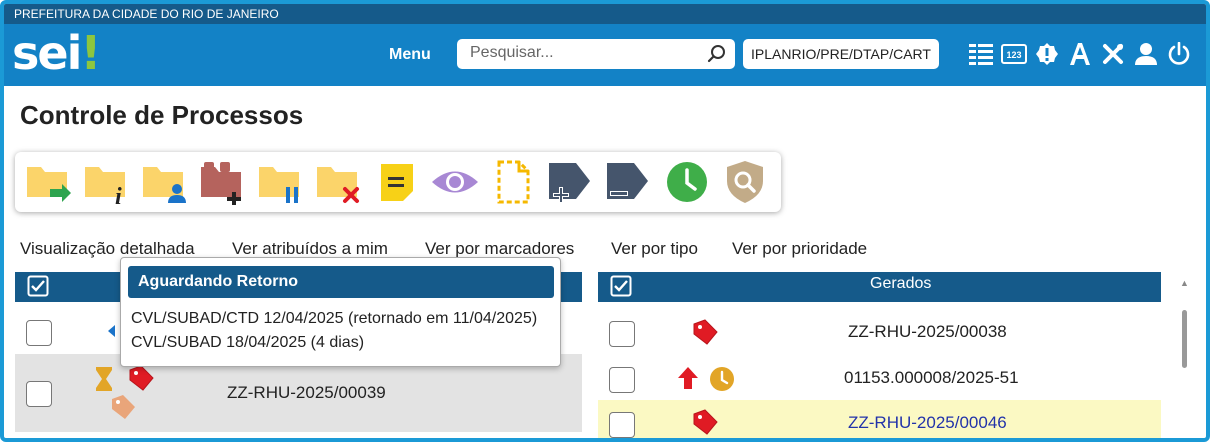 This screenshot has width=1210, height=442. What do you see at coordinates (107, 182) in the screenshot?
I see `folder-info-icon: i` at bounding box center [107, 182].